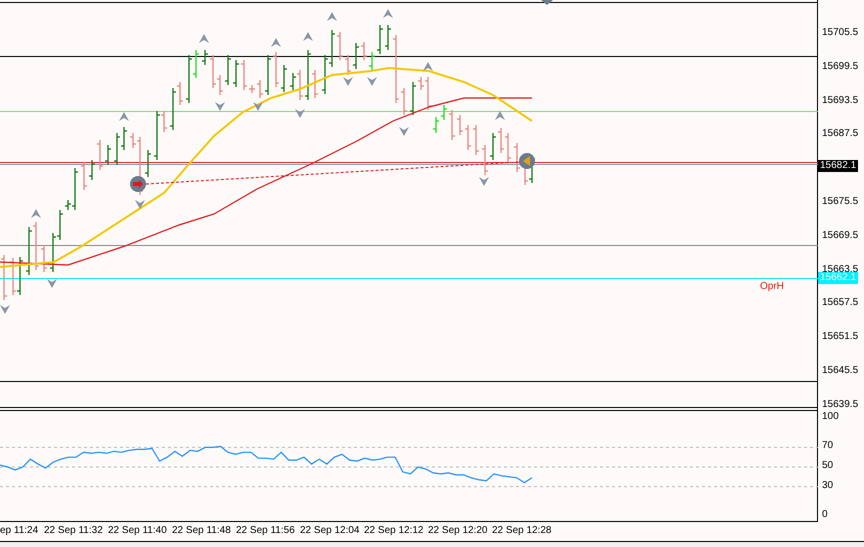 This screenshot has width=864, height=547. What do you see at coordinates (840, 236) in the screenshot?
I see `price-tick-label: 15669.5` at bounding box center [840, 236].